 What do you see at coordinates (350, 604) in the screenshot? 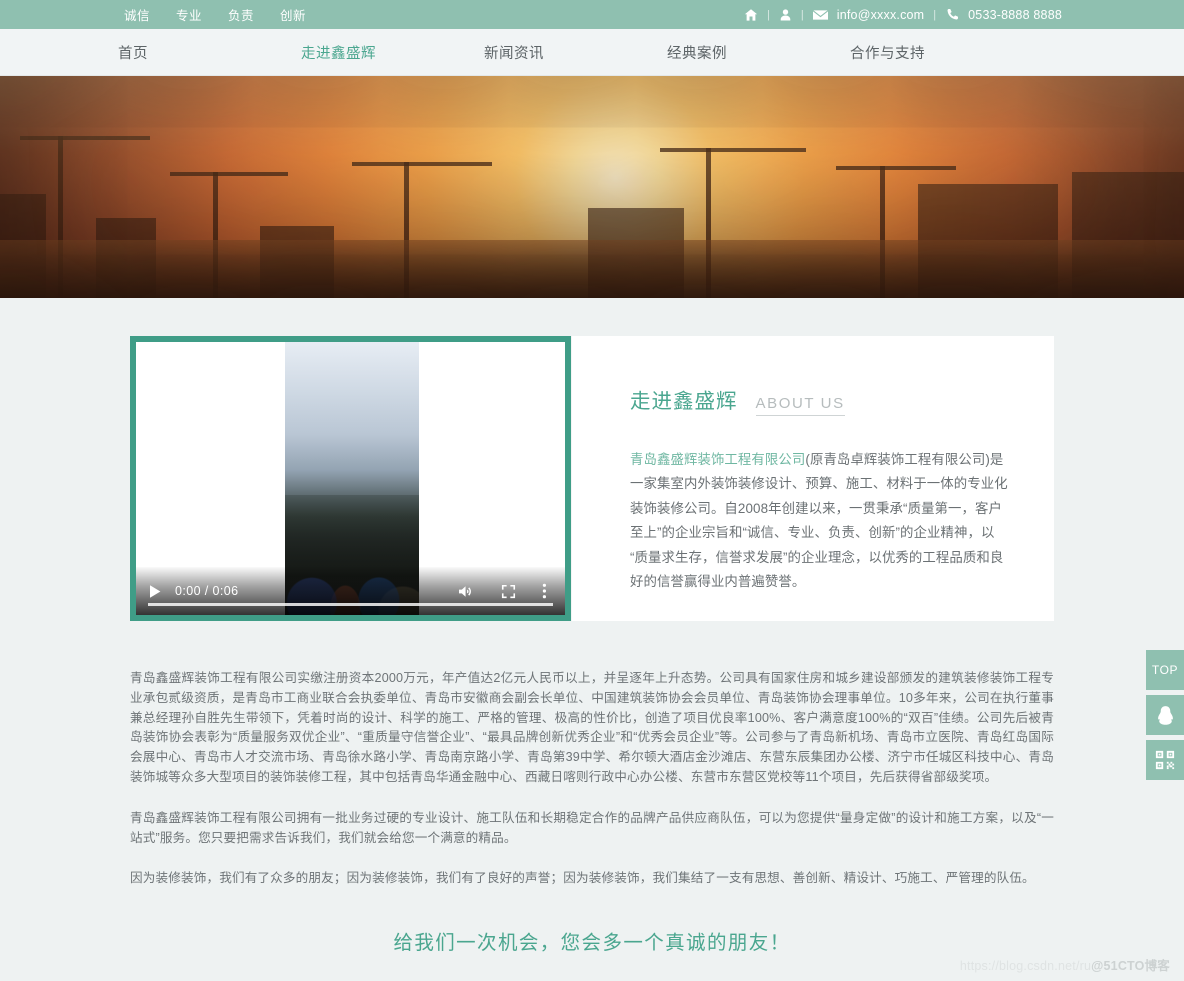
I see `video-progress-bar` at bounding box center [350, 604].